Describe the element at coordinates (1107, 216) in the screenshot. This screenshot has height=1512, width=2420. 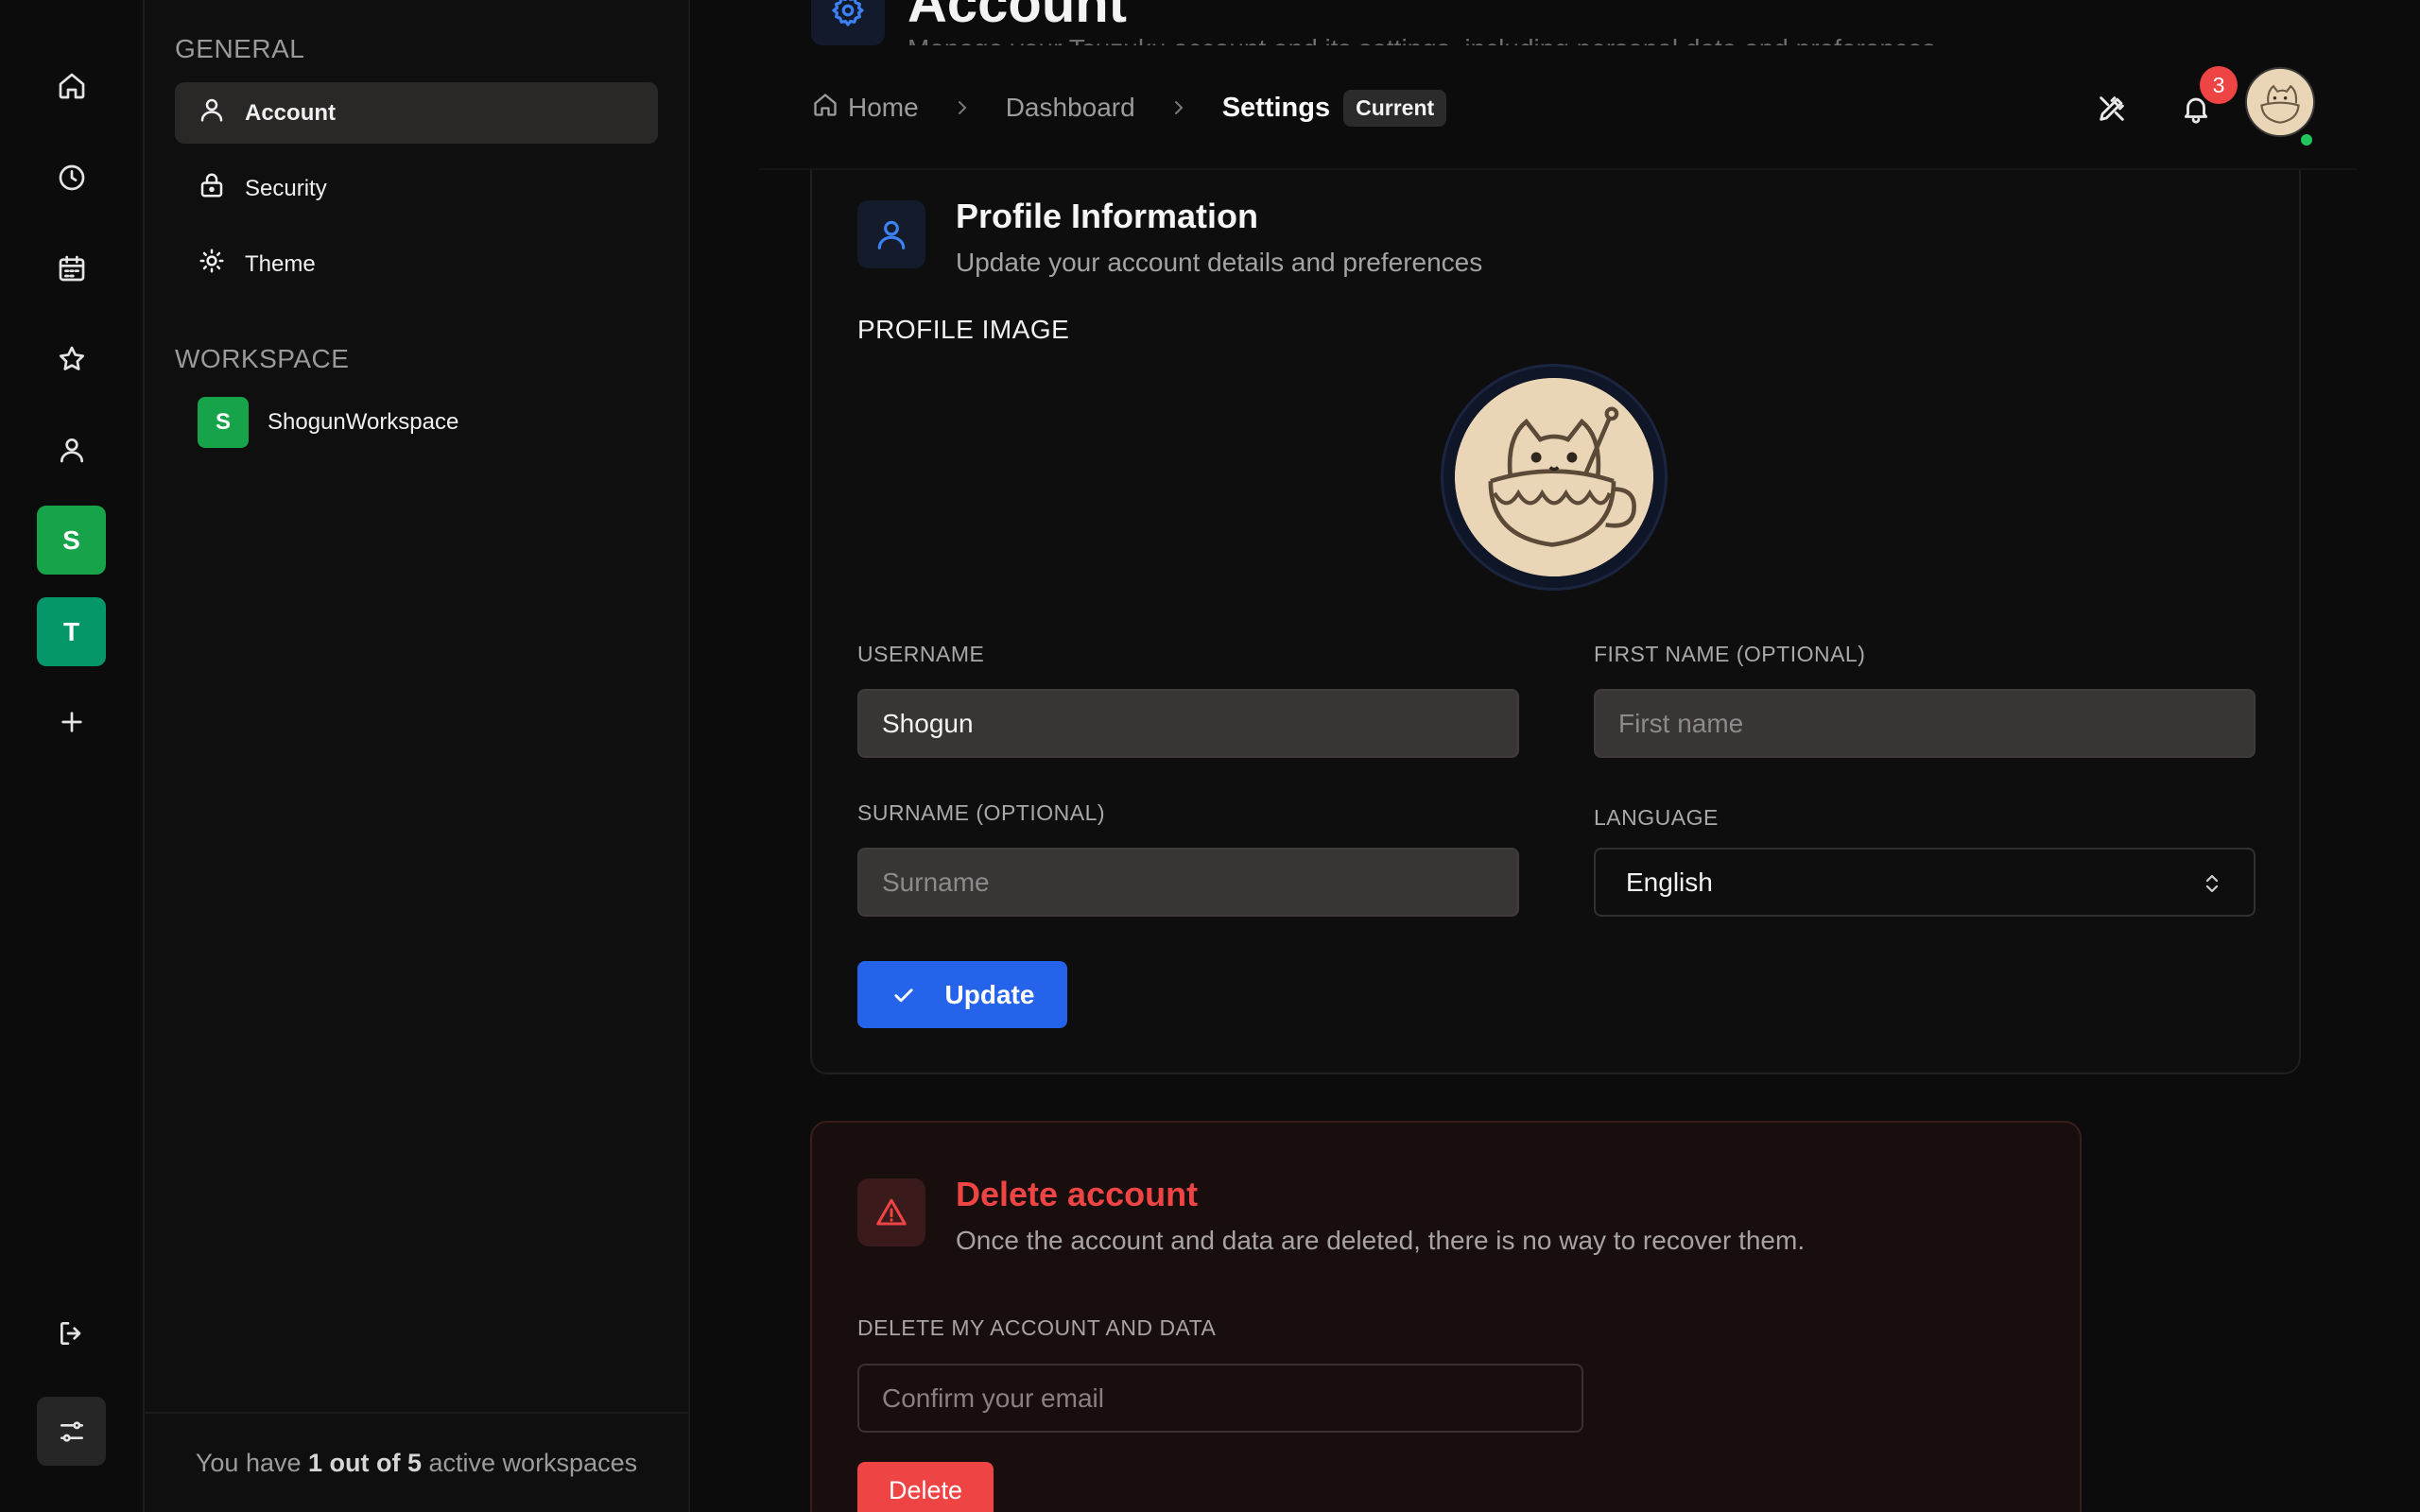
I see `profile-card-title: Profile Information` at that location.